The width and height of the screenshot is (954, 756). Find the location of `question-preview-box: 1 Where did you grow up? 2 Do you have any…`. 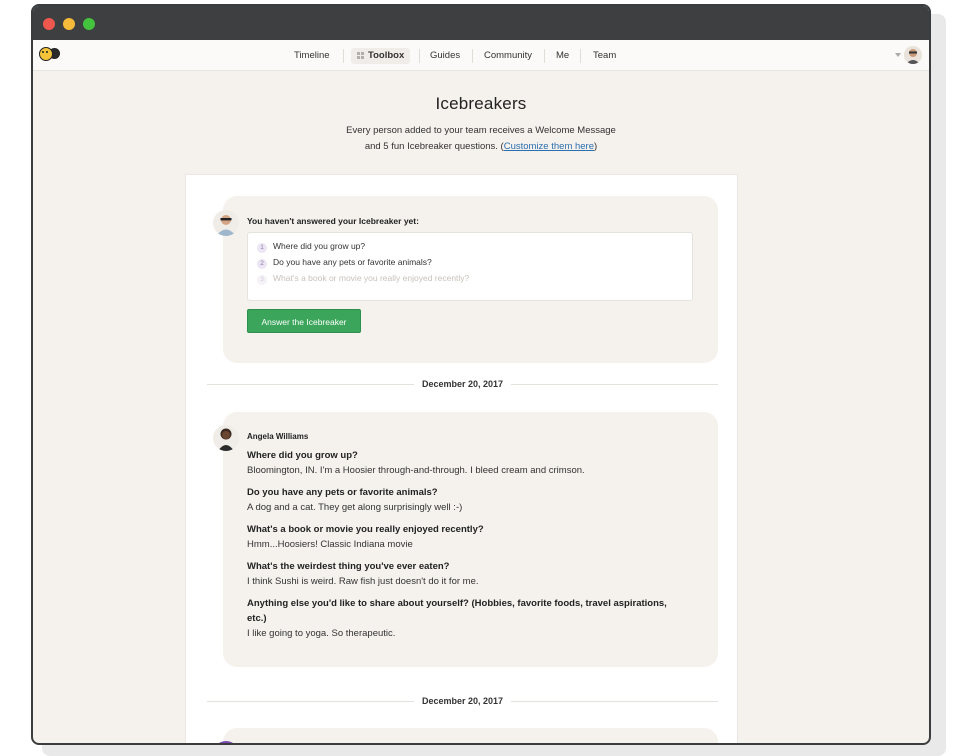

question-preview-box: 1 Where did you grow up? 2 Do you have any… is located at coordinates (470, 266).